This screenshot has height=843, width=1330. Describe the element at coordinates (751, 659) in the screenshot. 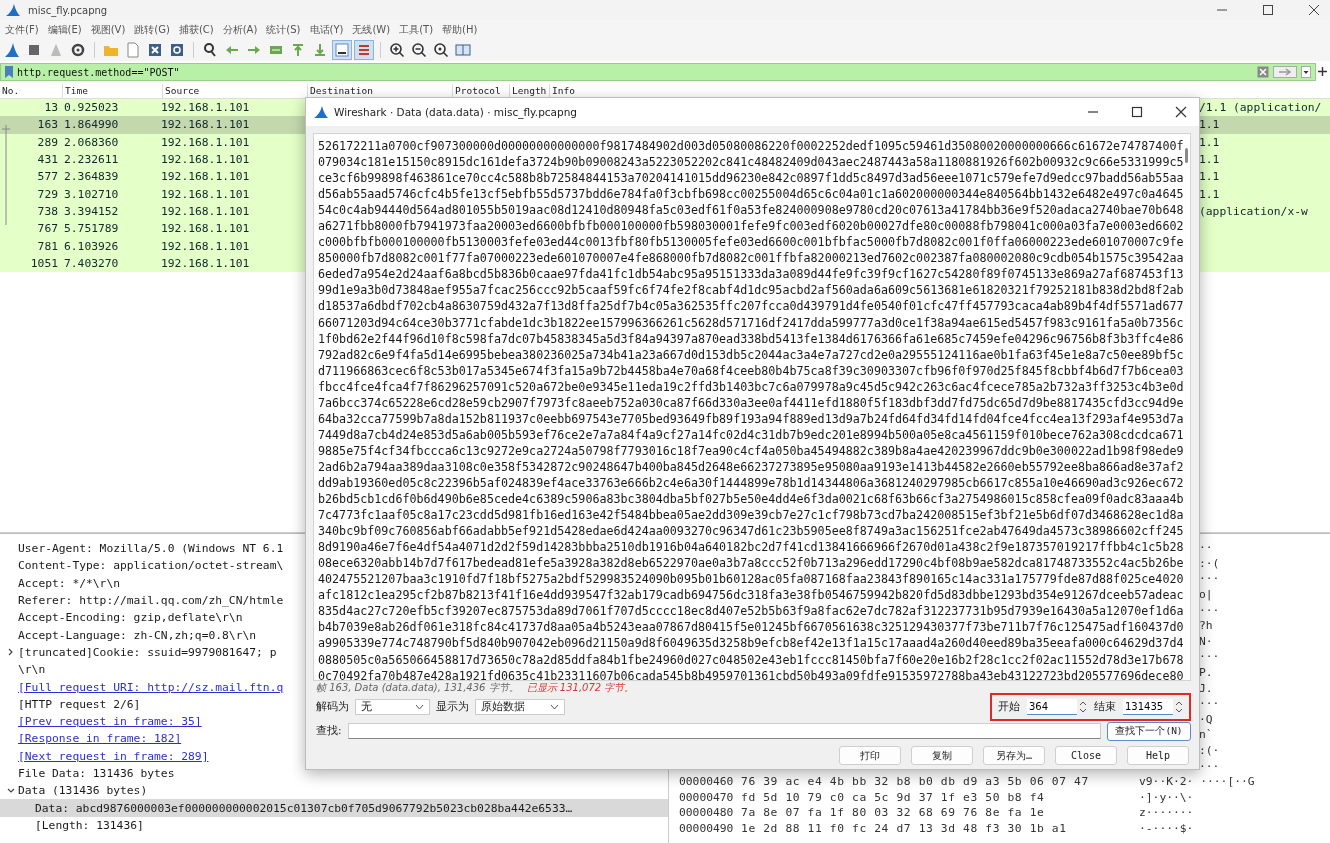

I see `hex-data-line: 0880505c0a565066458817d73650c78a2d85ddfa84b1fbe24960d027c048502e43eb1fccc81450bfa7f60e20e16b2f28c1cc2f02ac11552d78d3e17b678` at that location.